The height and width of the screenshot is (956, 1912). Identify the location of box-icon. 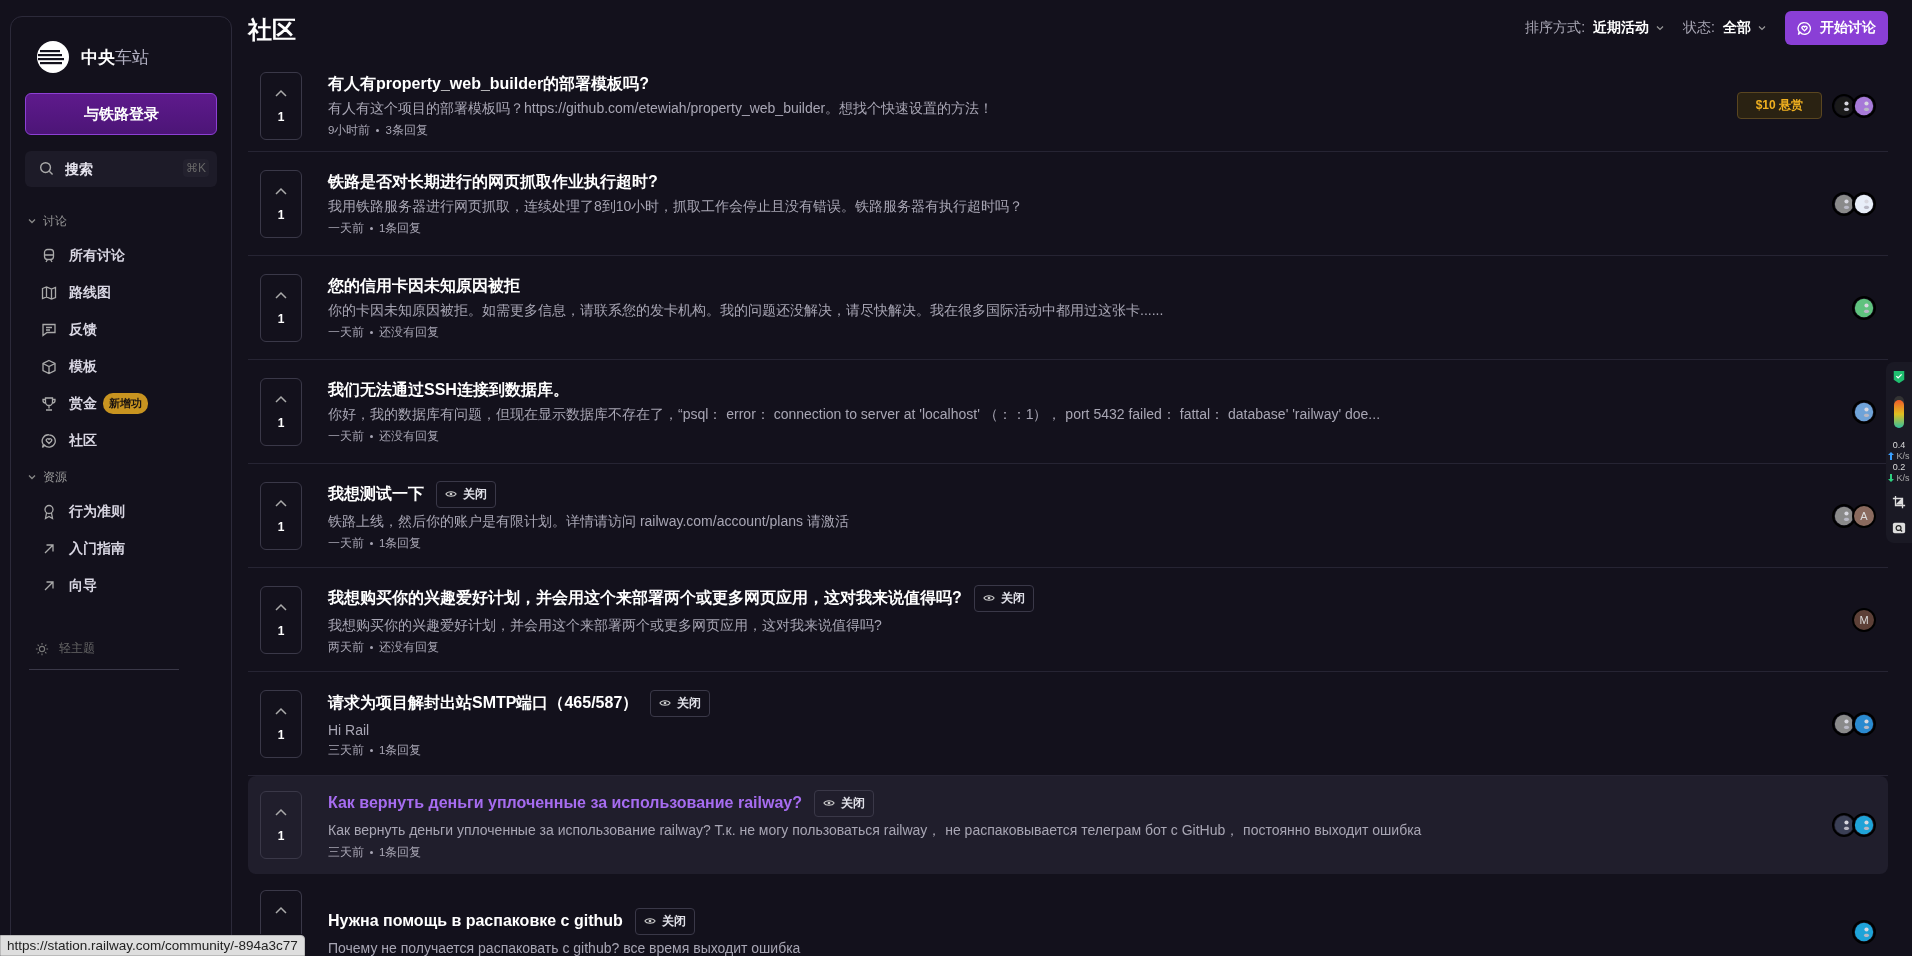
(49, 366).